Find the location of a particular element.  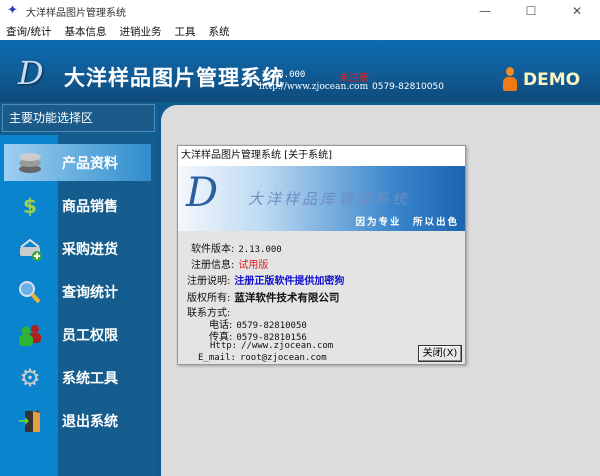

dialog-banner: D 大洋样品库管理系统 因为专业 所以出色 is located at coordinates (321, 198).